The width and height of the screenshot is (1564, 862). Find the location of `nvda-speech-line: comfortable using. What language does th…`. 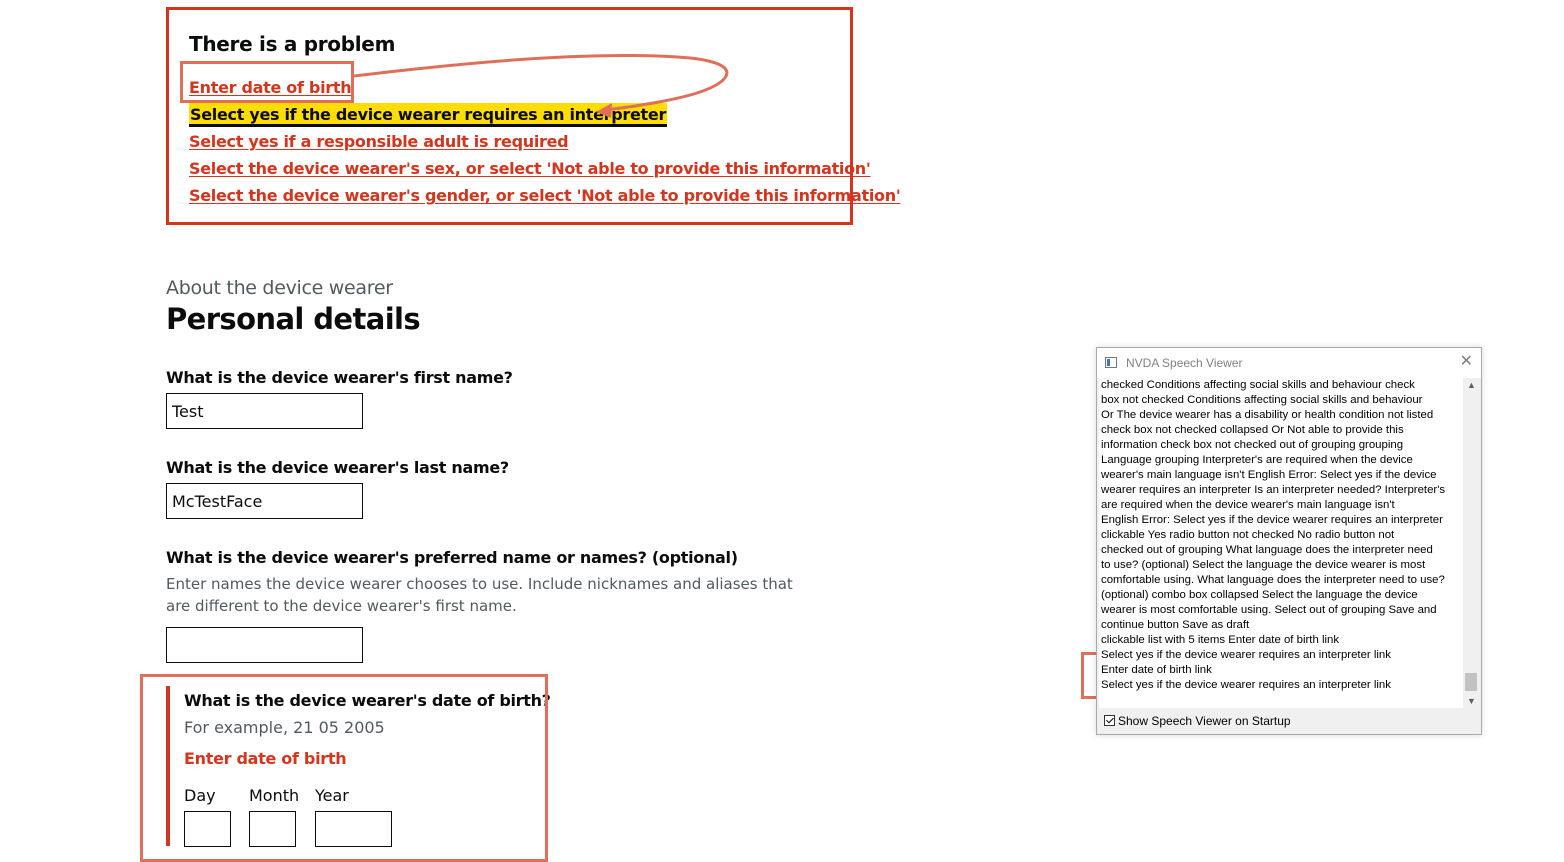

nvda-speech-line: comfortable using. What language does th… is located at coordinates (1273, 580).